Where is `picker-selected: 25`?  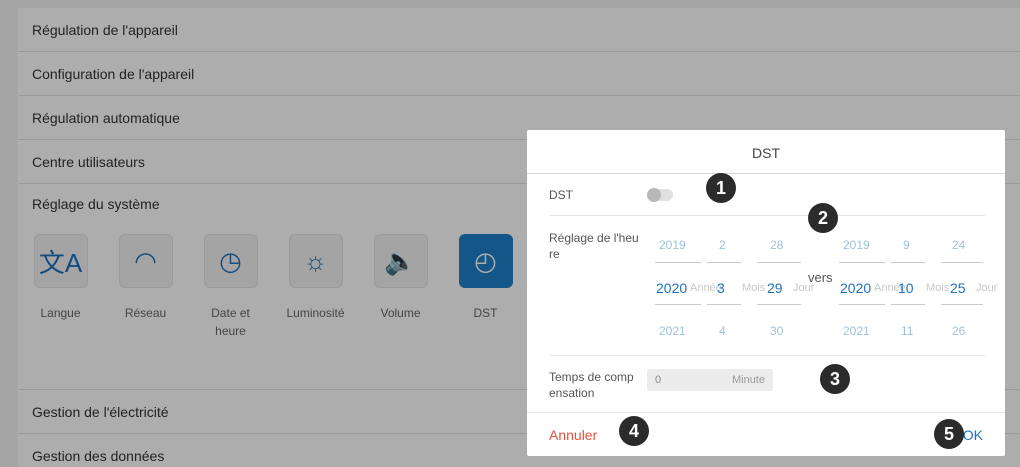
picker-selected: 25 is located at coordinates (958, 288).